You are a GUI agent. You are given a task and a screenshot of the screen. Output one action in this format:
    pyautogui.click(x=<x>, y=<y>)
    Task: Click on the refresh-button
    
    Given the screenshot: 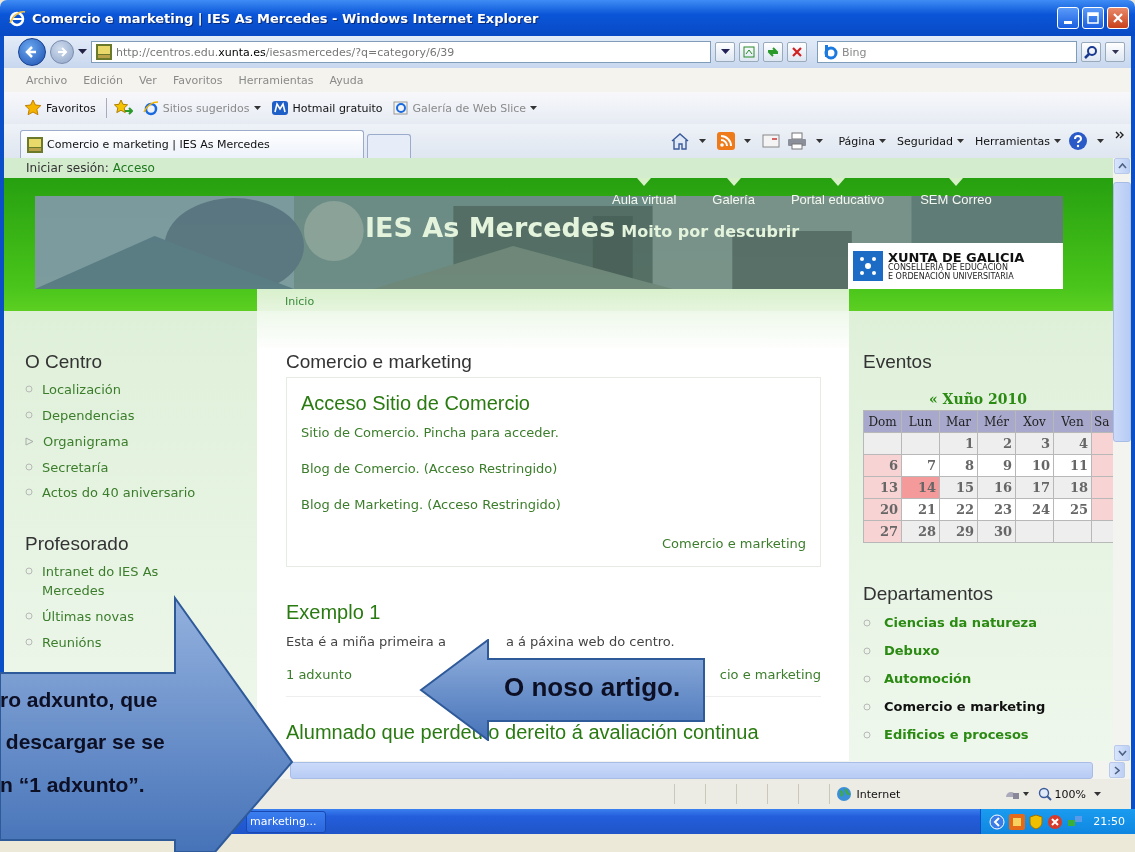 What is the action you would take?
    pyautogui.click(x=773, y=52)
    